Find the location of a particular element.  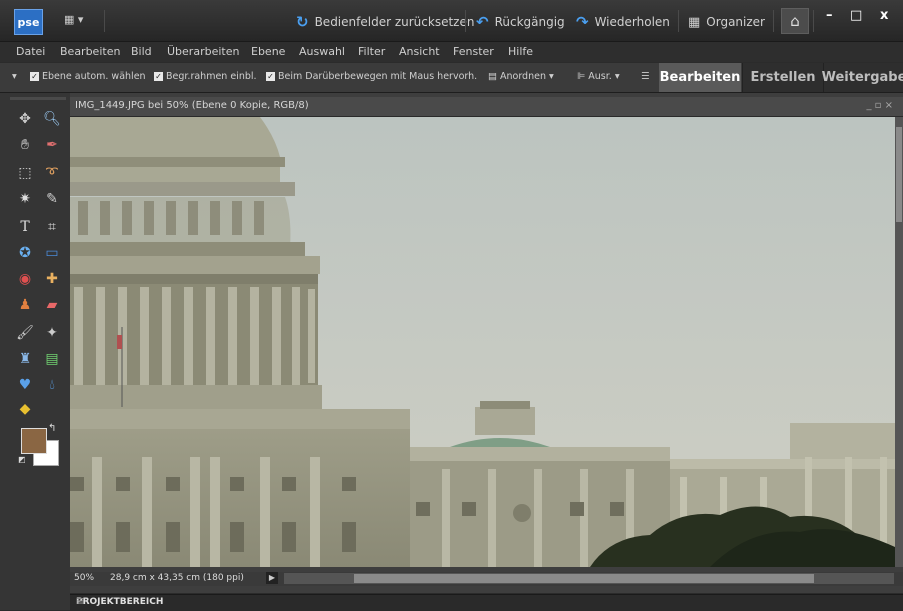

menu-item-bild: Bild is located at coordinates (141, 51).